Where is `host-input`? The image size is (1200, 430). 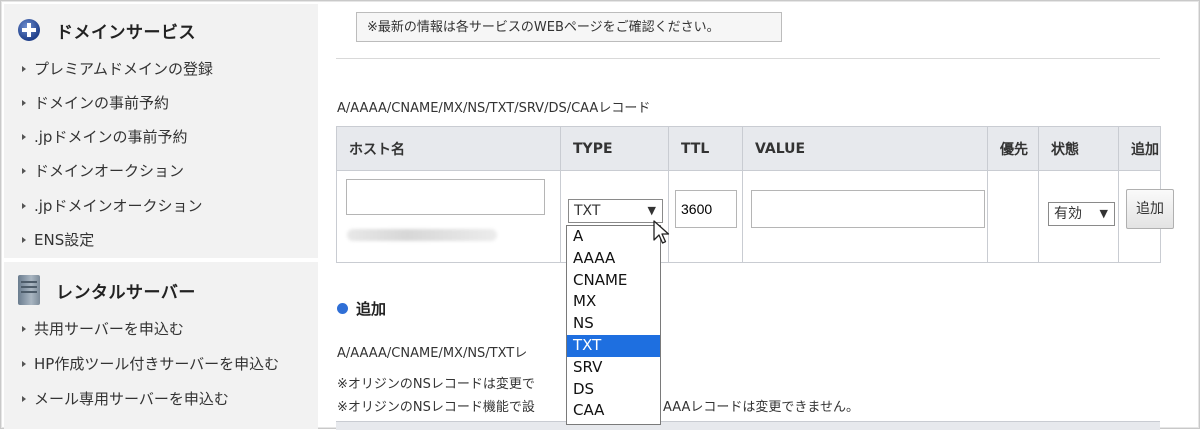
host-input is located at coordinates (445, 197).